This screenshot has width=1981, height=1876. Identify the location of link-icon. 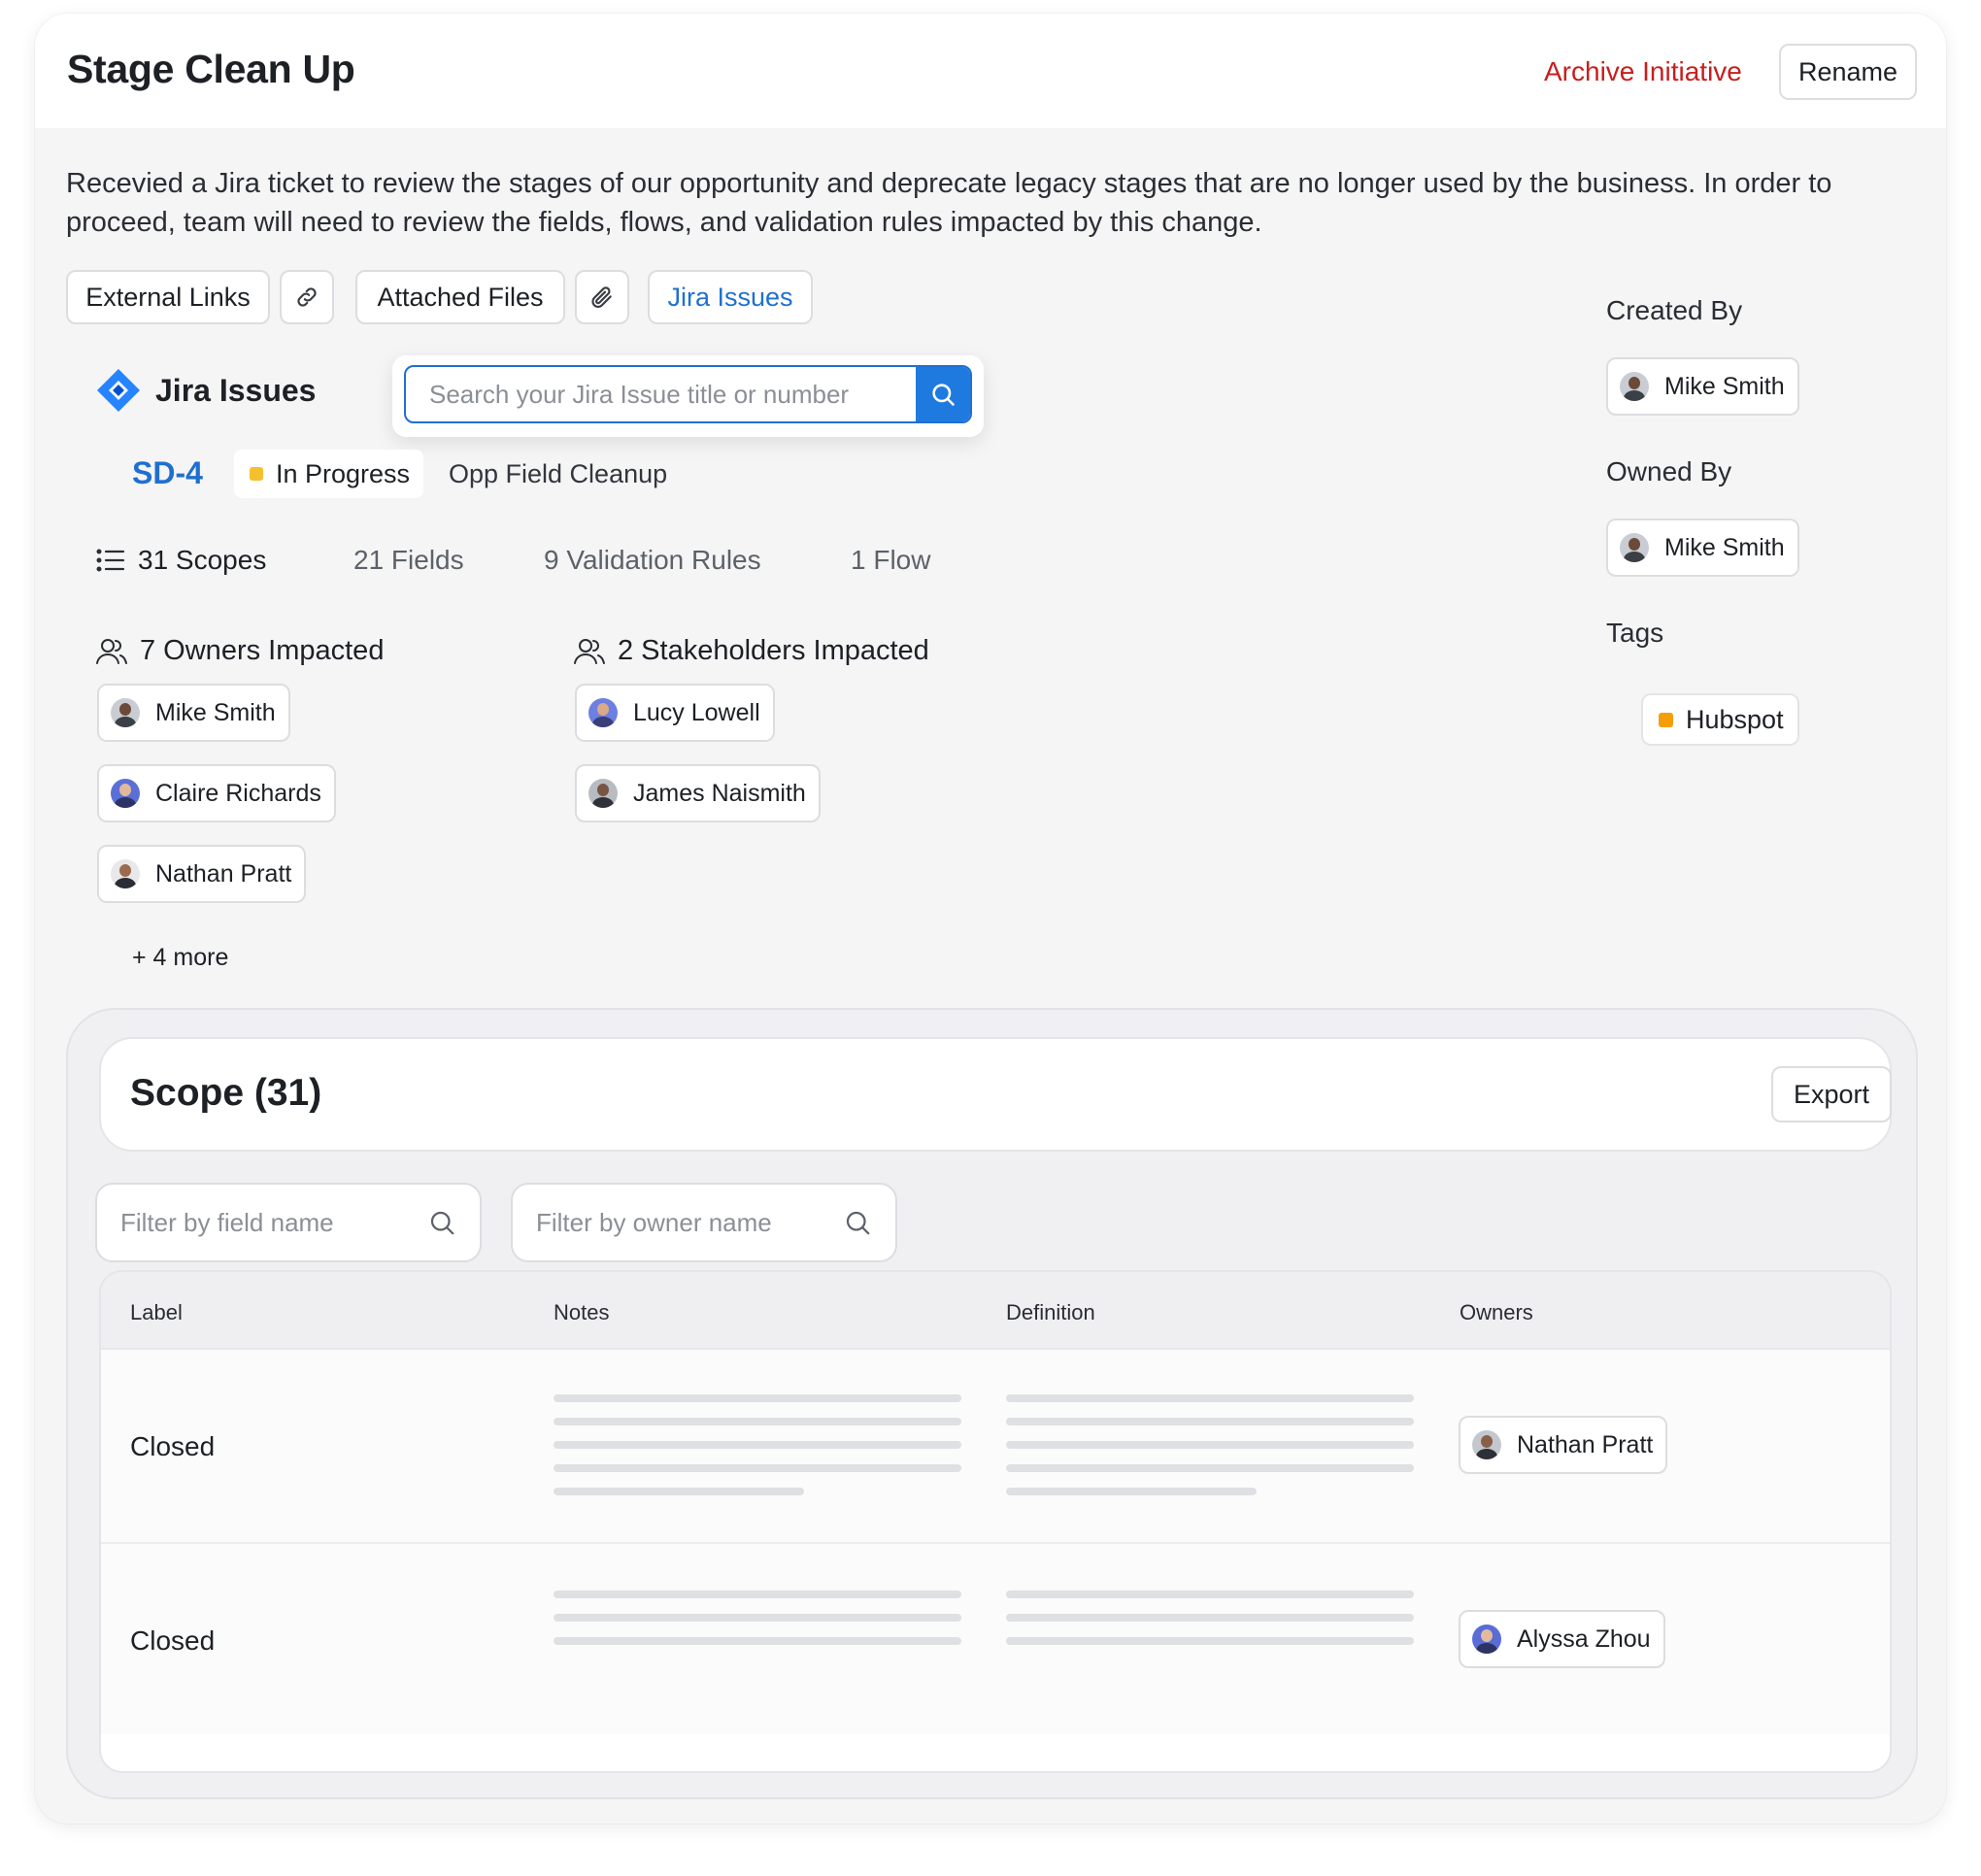
(307, 297).